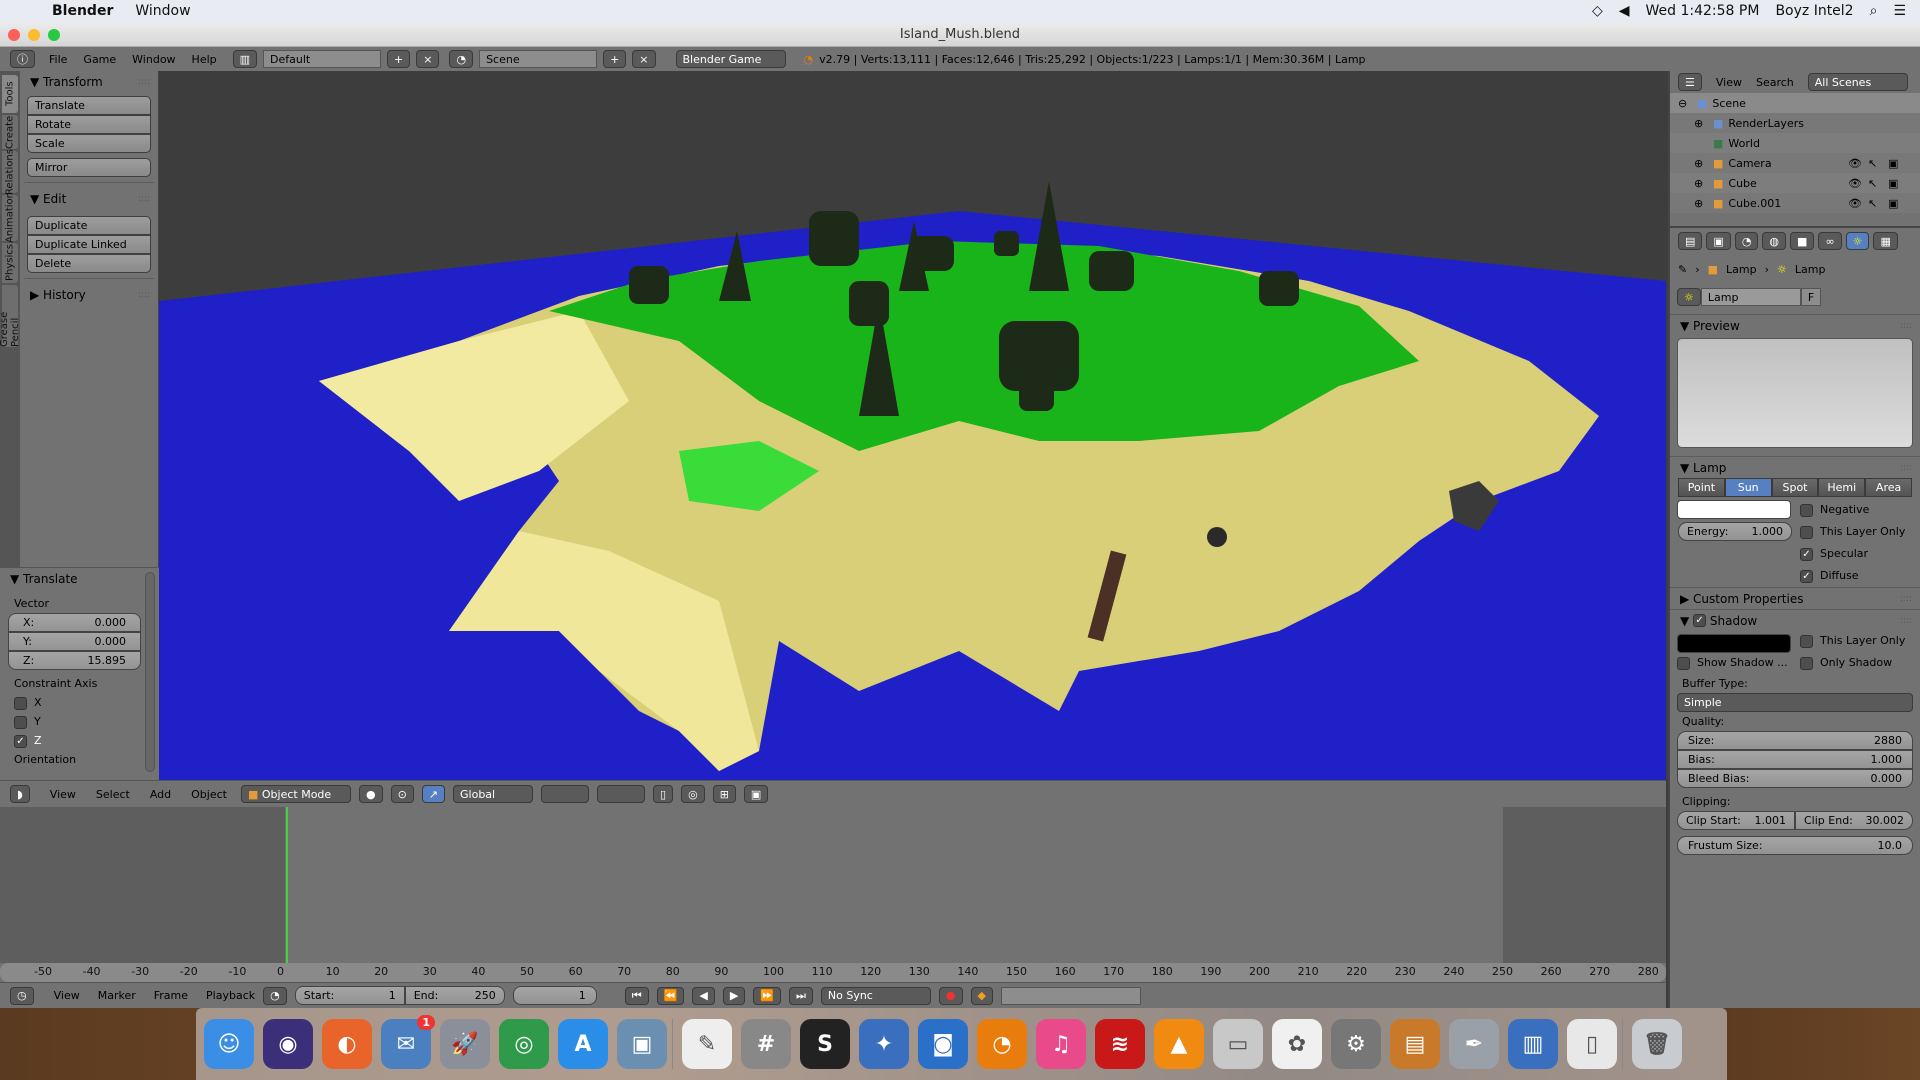  I want to click on jump-start-icon: ⏮, so click(636, 995).